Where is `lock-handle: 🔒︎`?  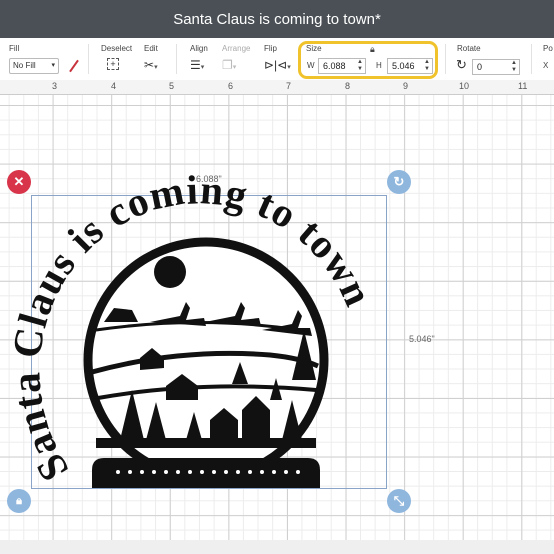
lock-handle: 🔒︎ is located at coordinates (19, 501).